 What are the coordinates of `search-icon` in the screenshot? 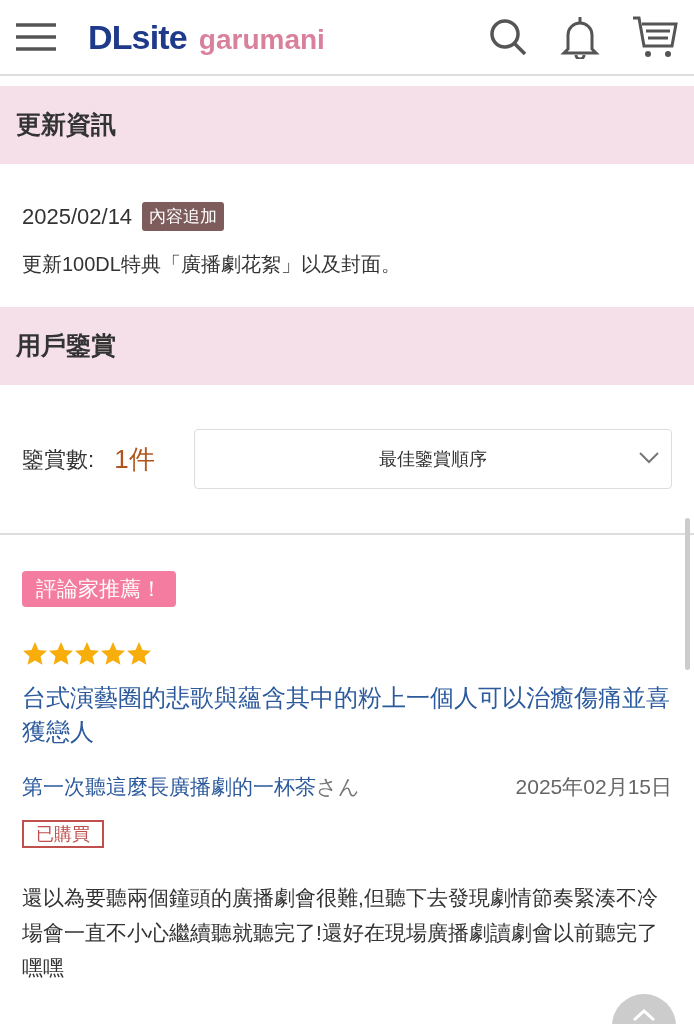 It's located at (508, 37).